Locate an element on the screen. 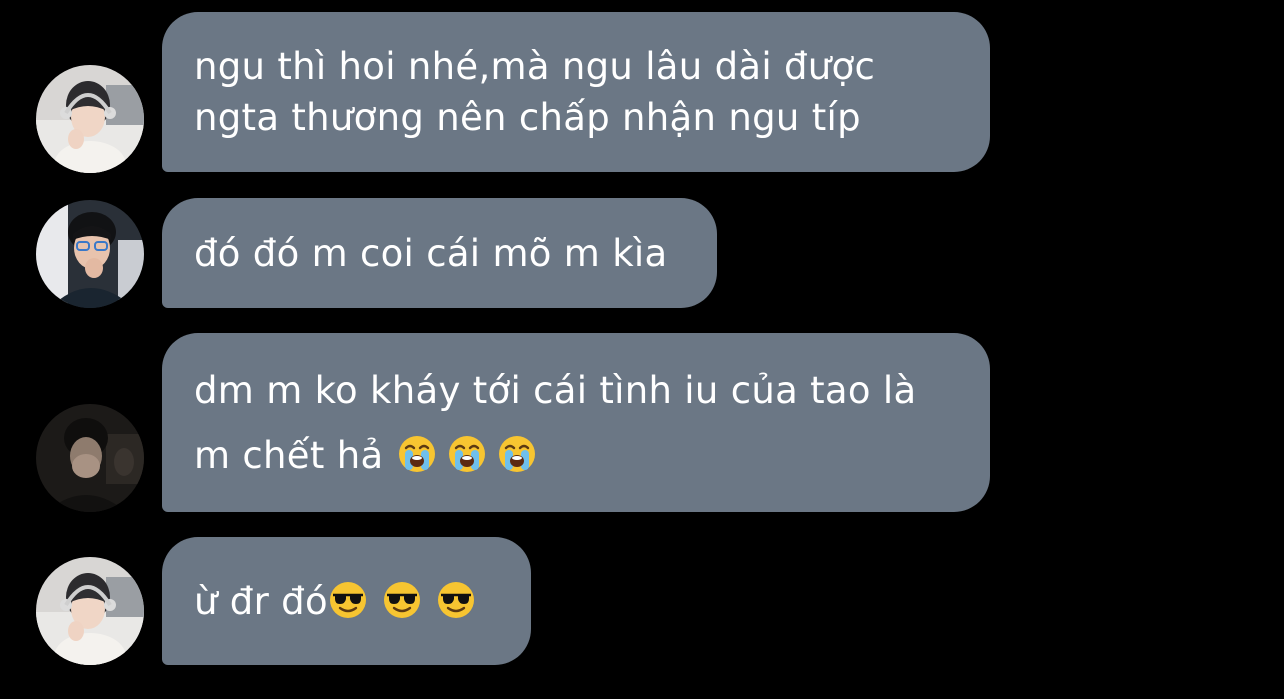  message-line: ừ đr đó is located at coordinates (346, 601).